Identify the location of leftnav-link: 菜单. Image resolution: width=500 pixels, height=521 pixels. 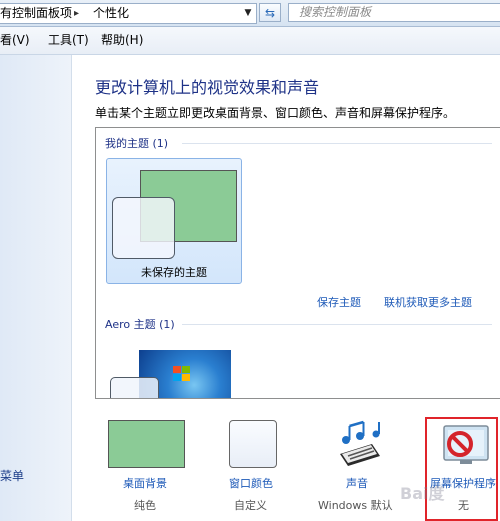
(12, 475).